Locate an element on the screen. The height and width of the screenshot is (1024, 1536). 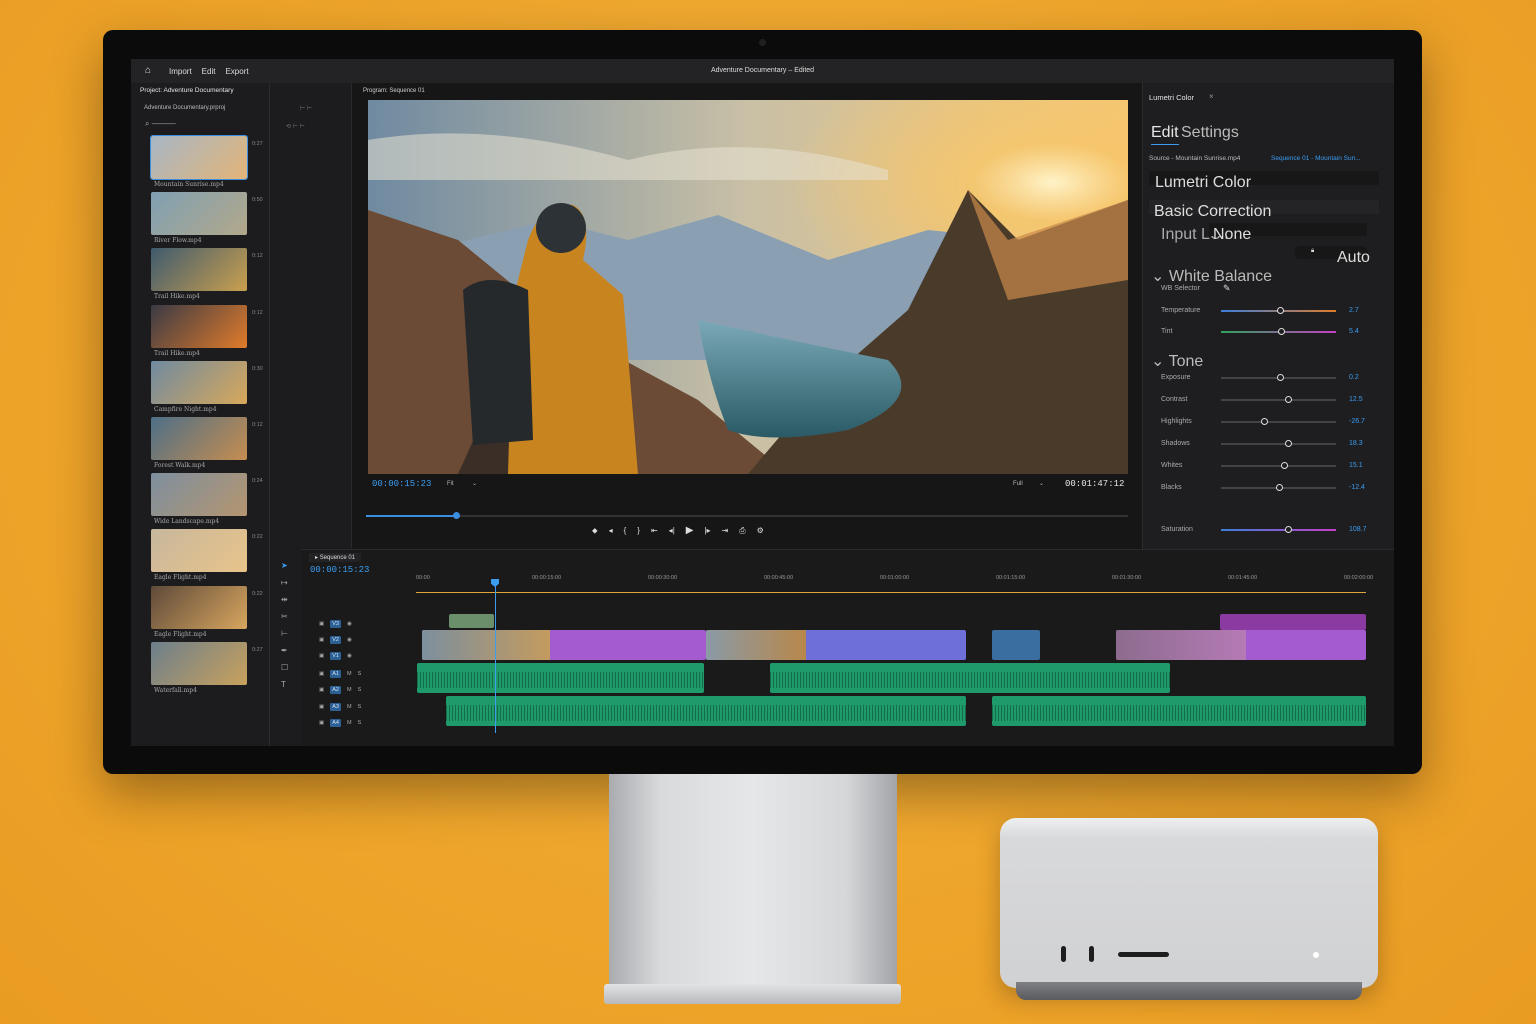
marker-icon: ⬥ is located at coordinates (595, 531).